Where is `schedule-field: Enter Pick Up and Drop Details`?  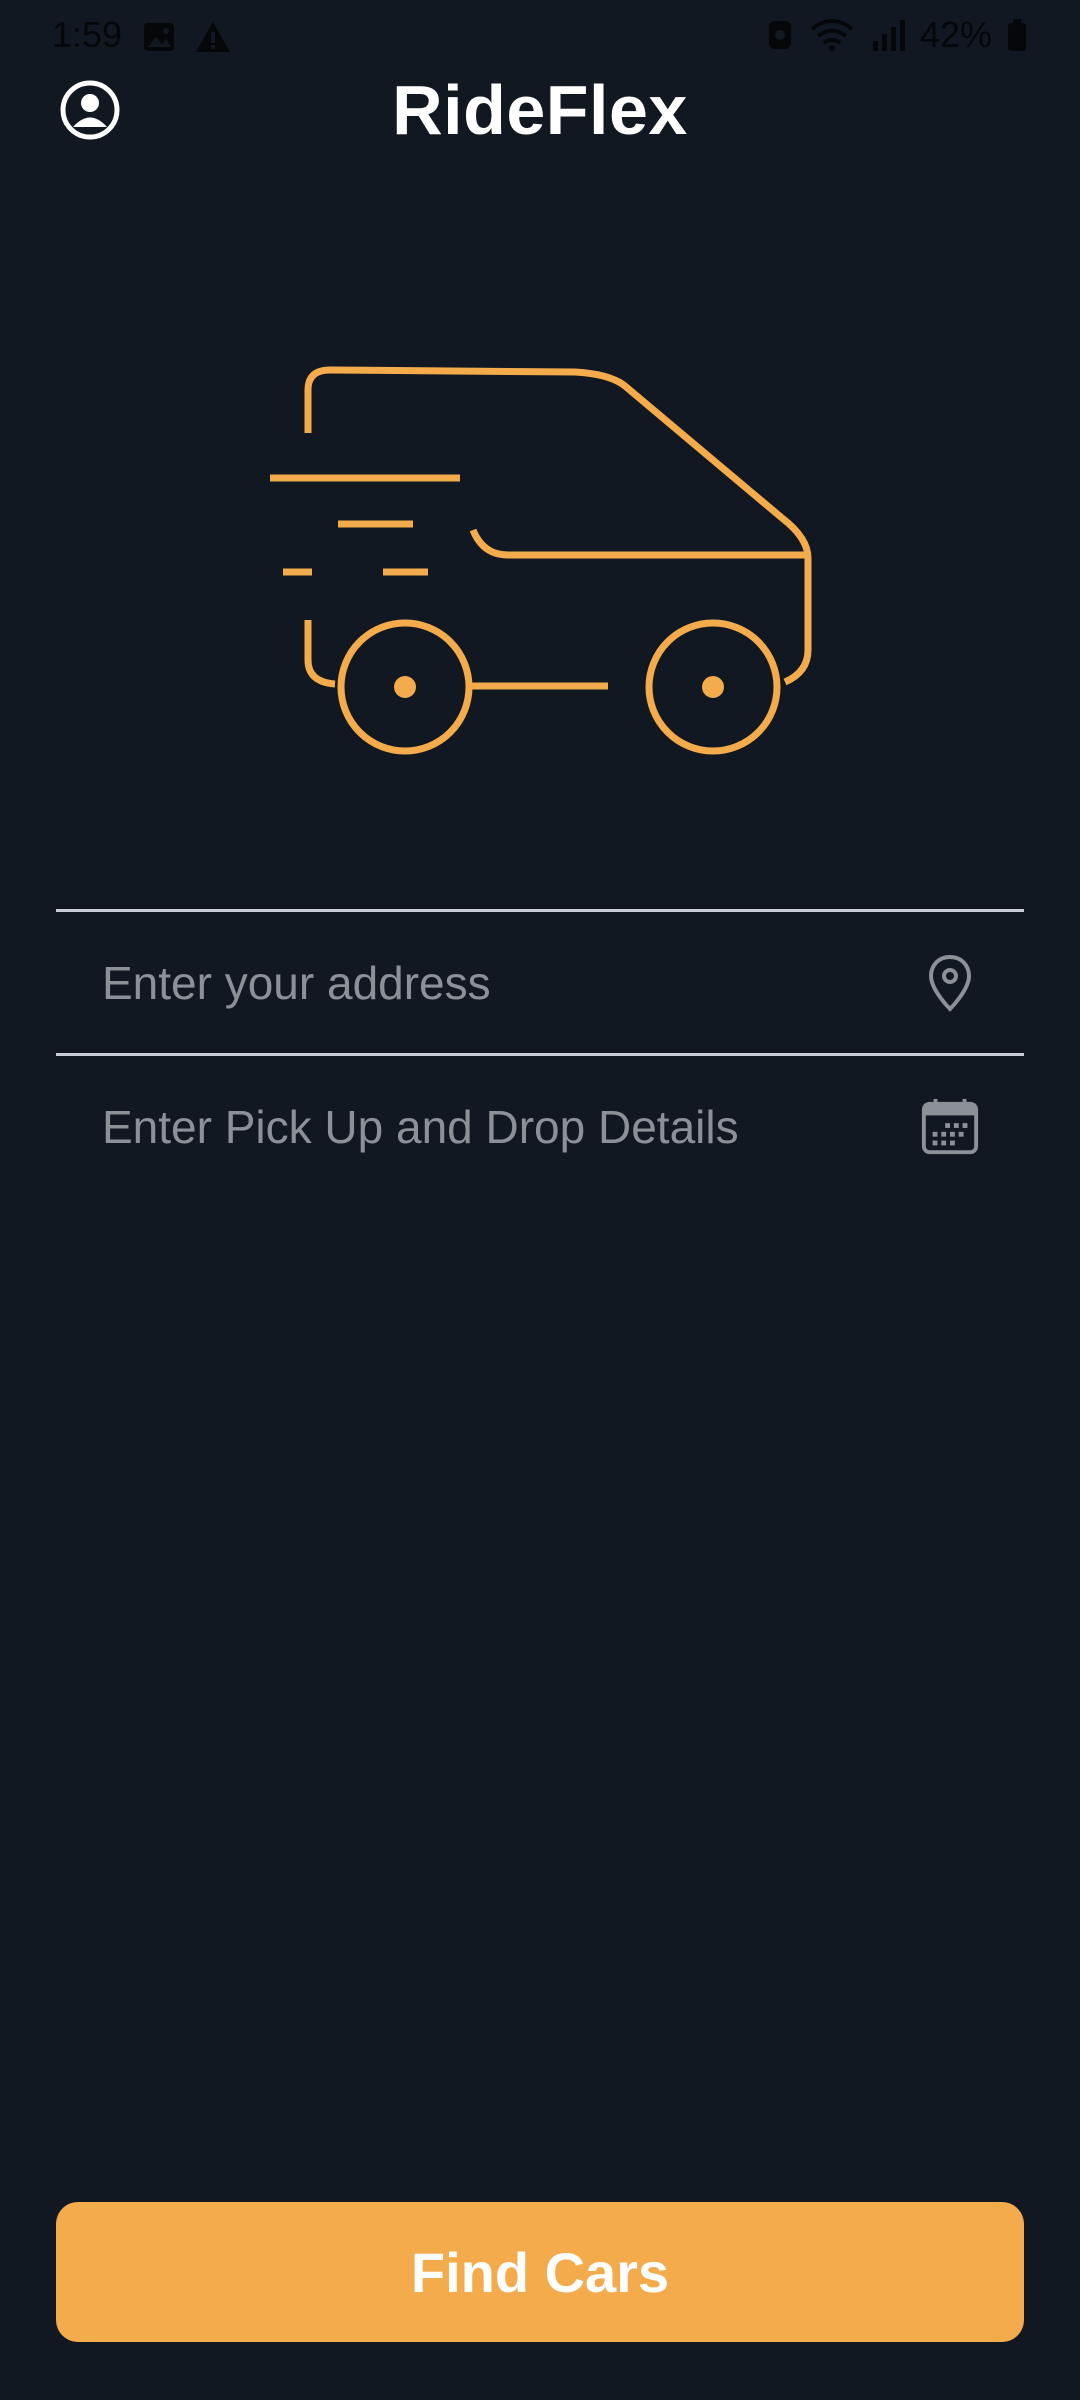 schedule-field: Enter Pick Up and Drop Details is located at coordinates (540, 1126).